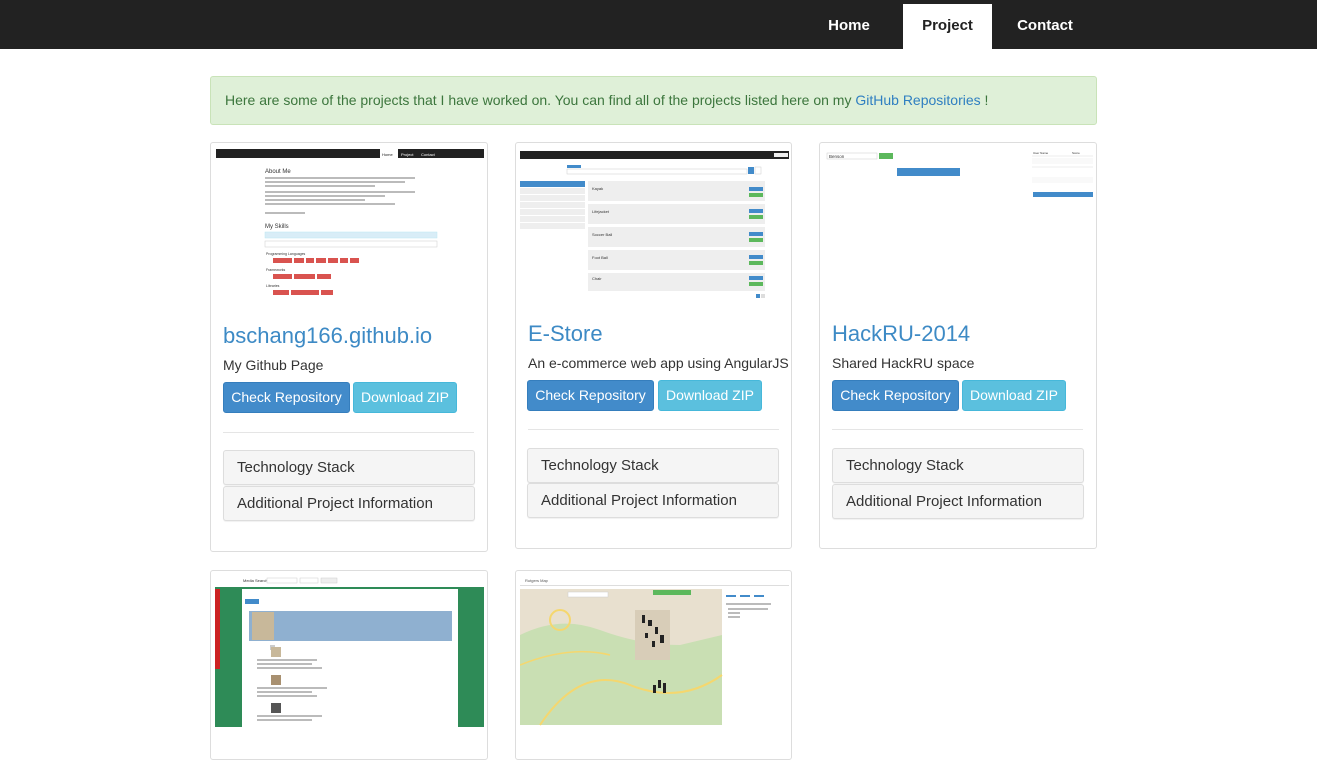 Image resolution: width=1317 pixels, height=760 pixels. Describe the element at coordinates (658, 24) in the screenshot. I see `top-navbar: Home Project Contact` at that location.